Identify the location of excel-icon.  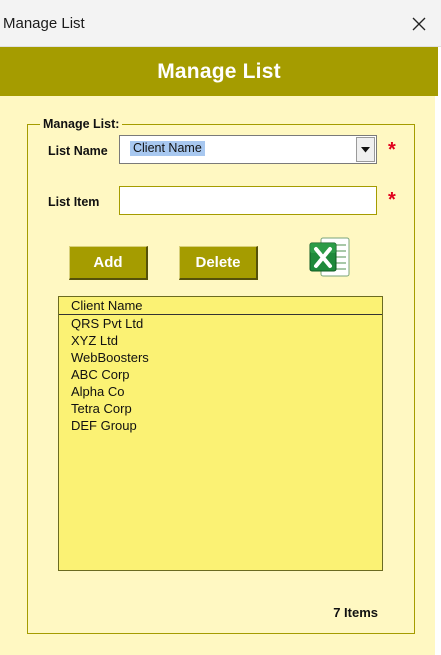
(329, 257).